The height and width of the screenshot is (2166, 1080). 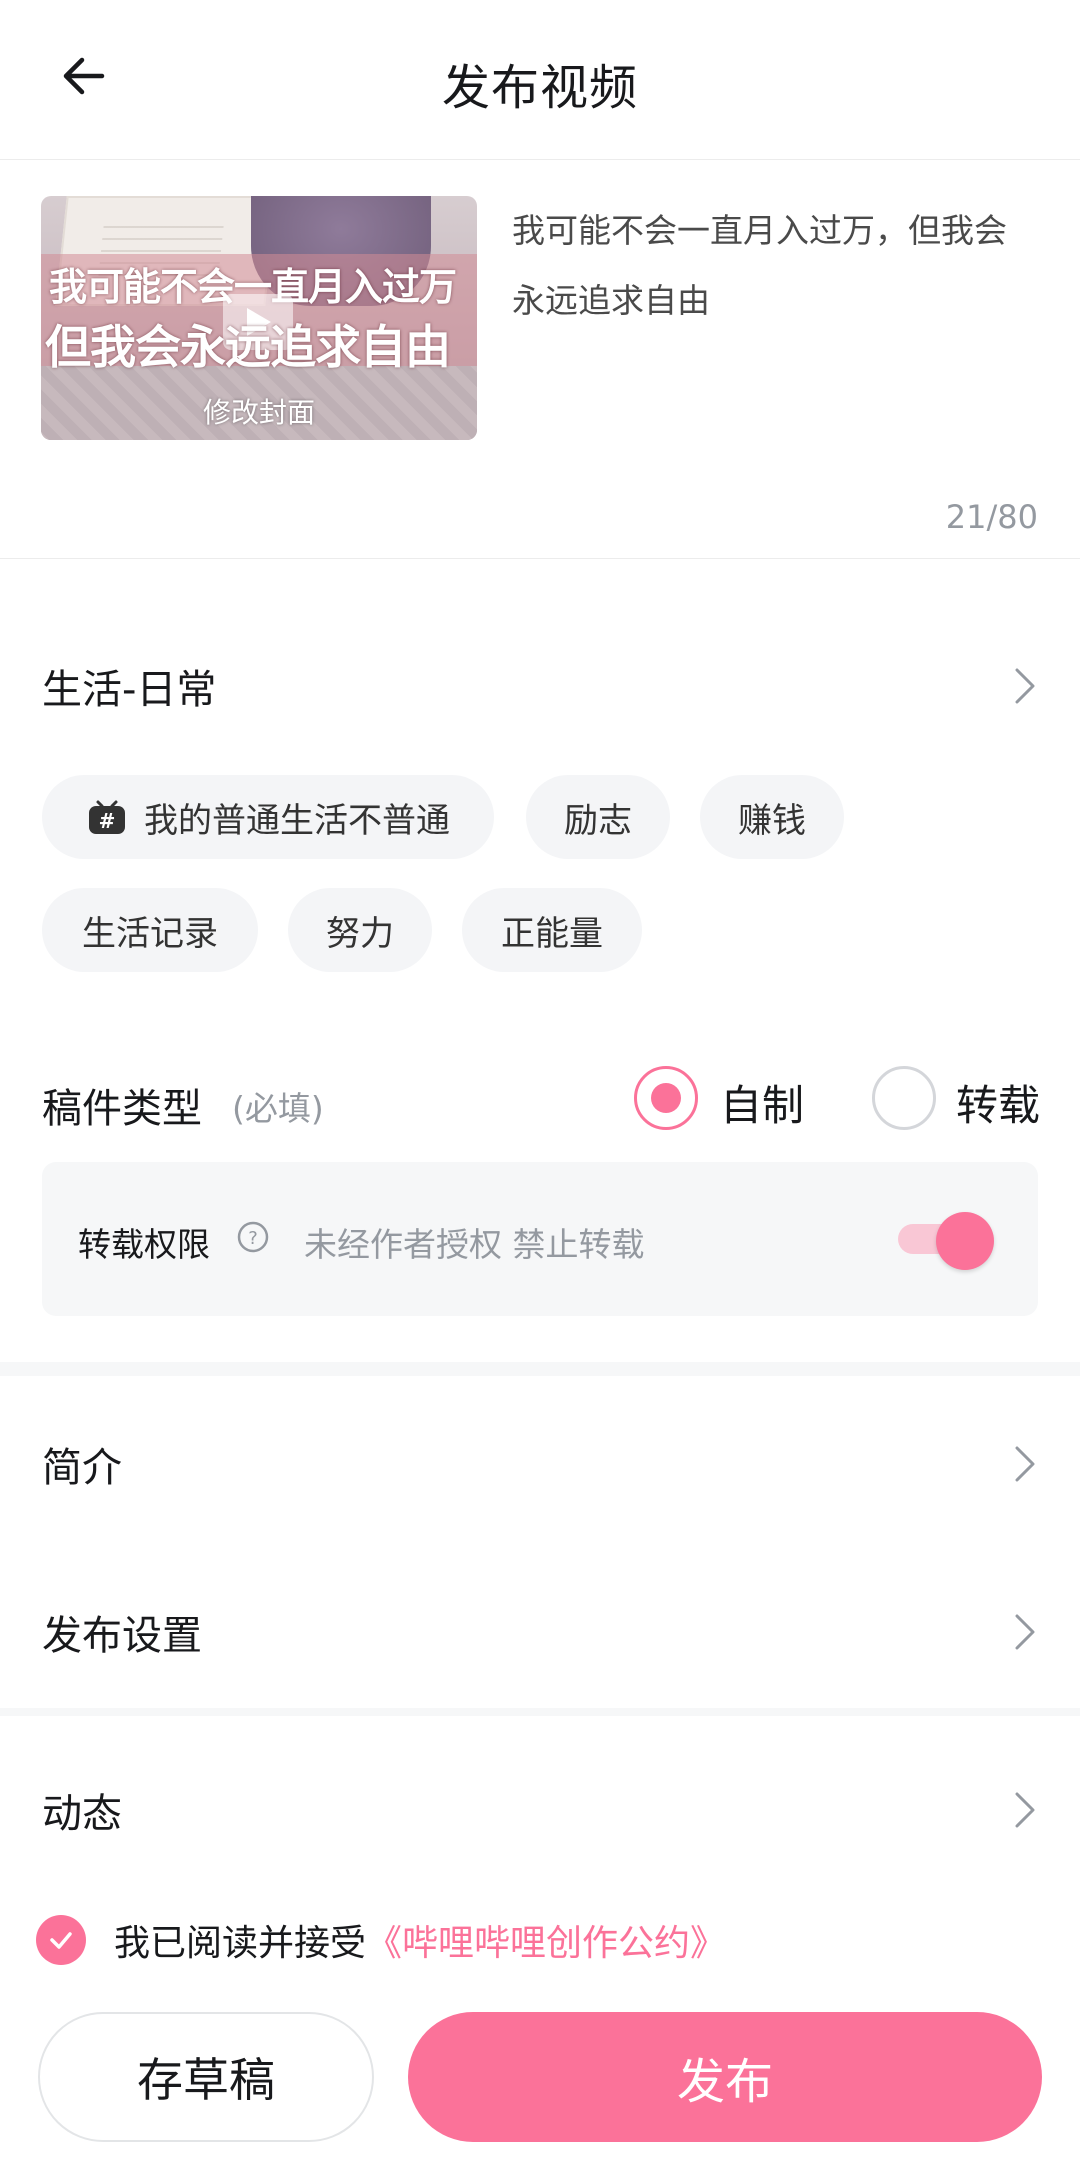 I want to click on manuscript-type-label: 稿件类型, so click(x=122, y=1109).